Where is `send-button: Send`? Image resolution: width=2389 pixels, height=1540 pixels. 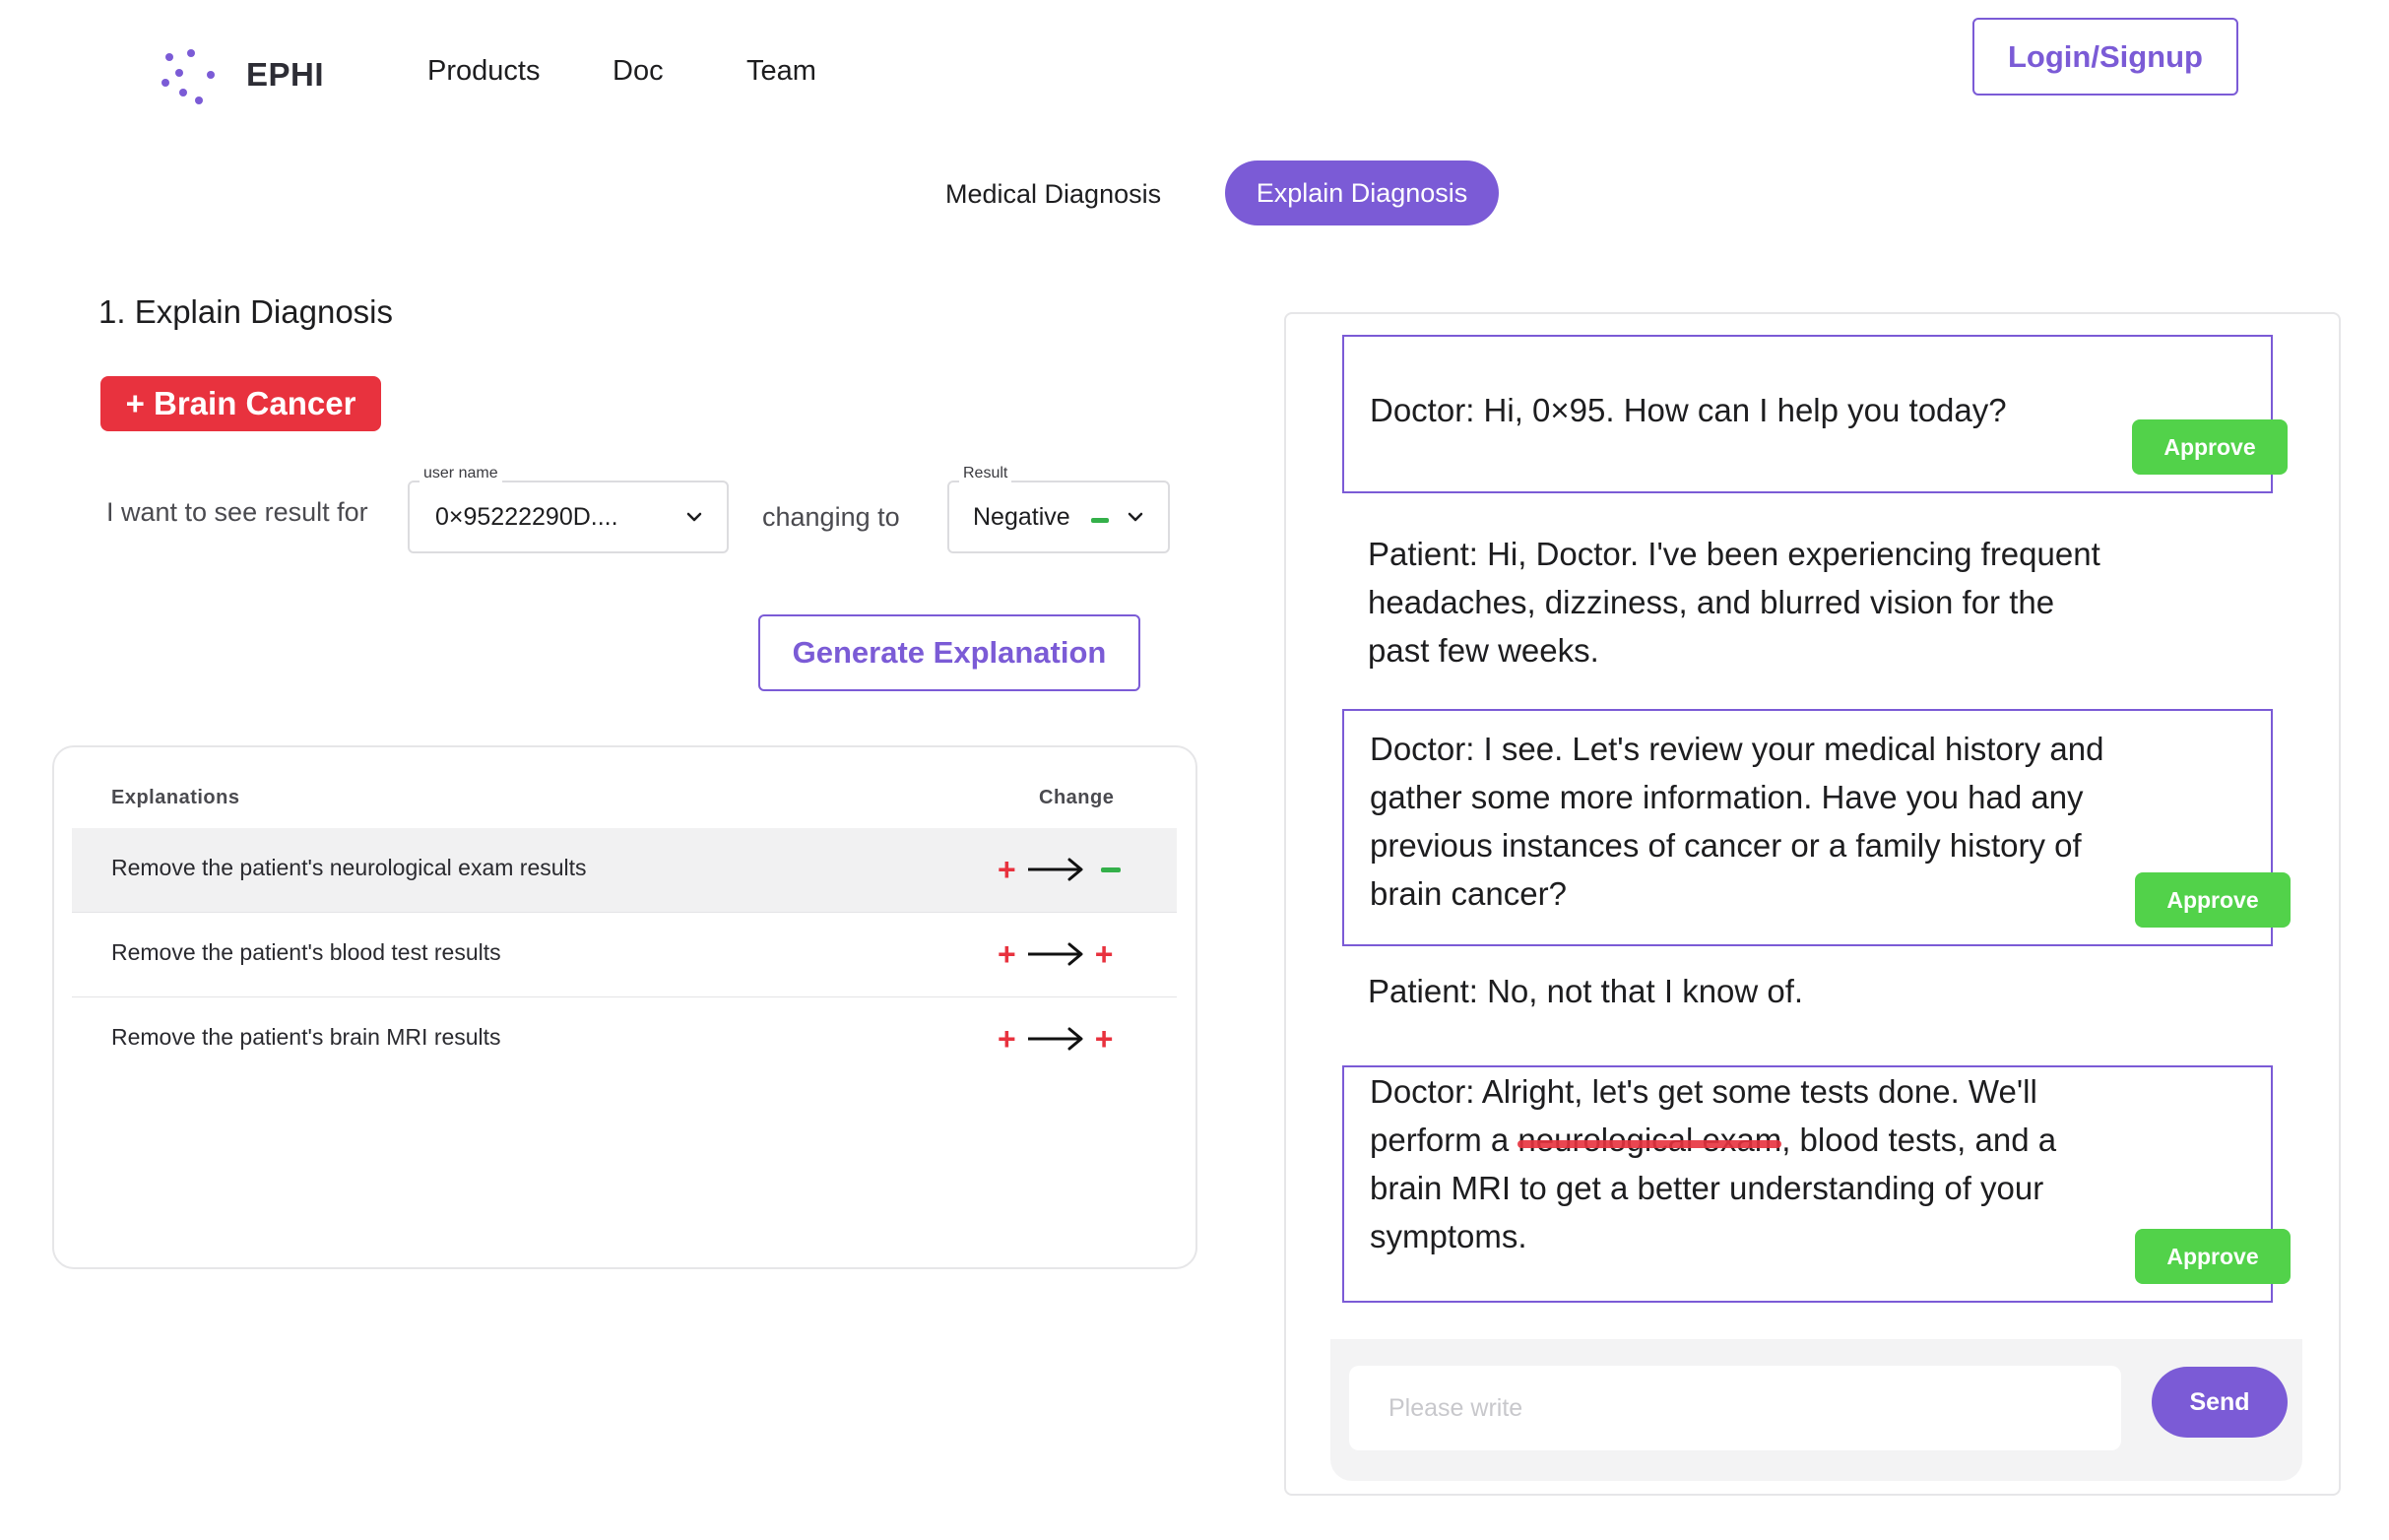 send-button: Send is located at coordinates (2220, 1402).